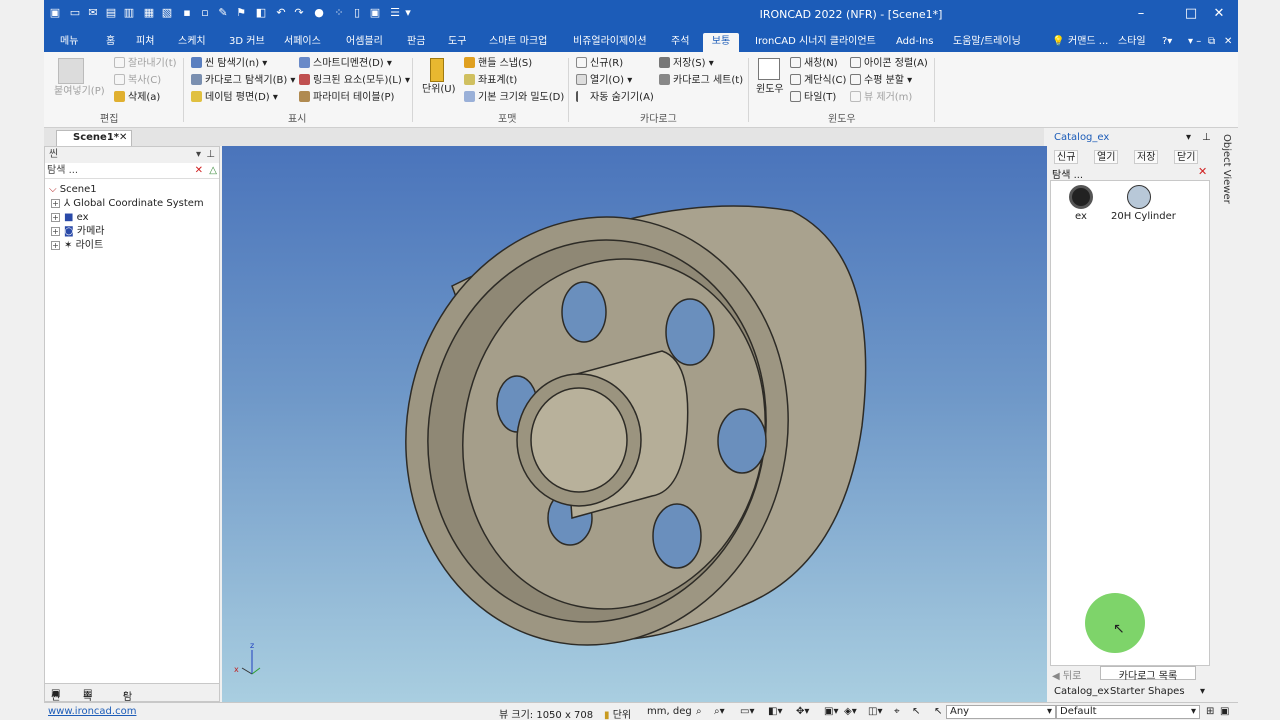  I want to click on cylinder-thumbnail-icon, so click(1139, 197).